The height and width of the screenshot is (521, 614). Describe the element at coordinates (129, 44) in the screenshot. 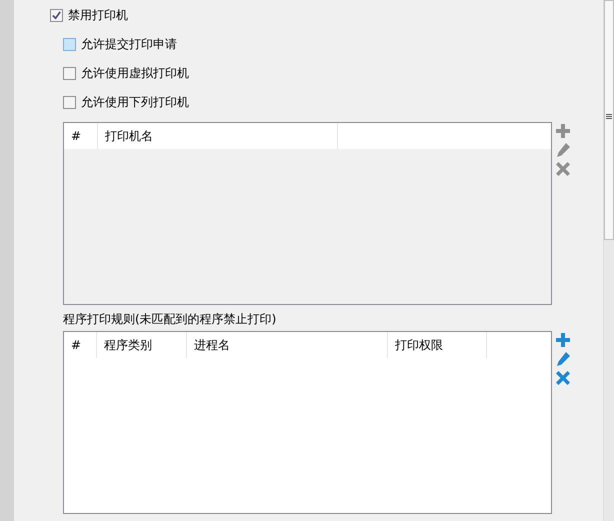

I see `checkbox-label: 允许提交打印申请` at that location.